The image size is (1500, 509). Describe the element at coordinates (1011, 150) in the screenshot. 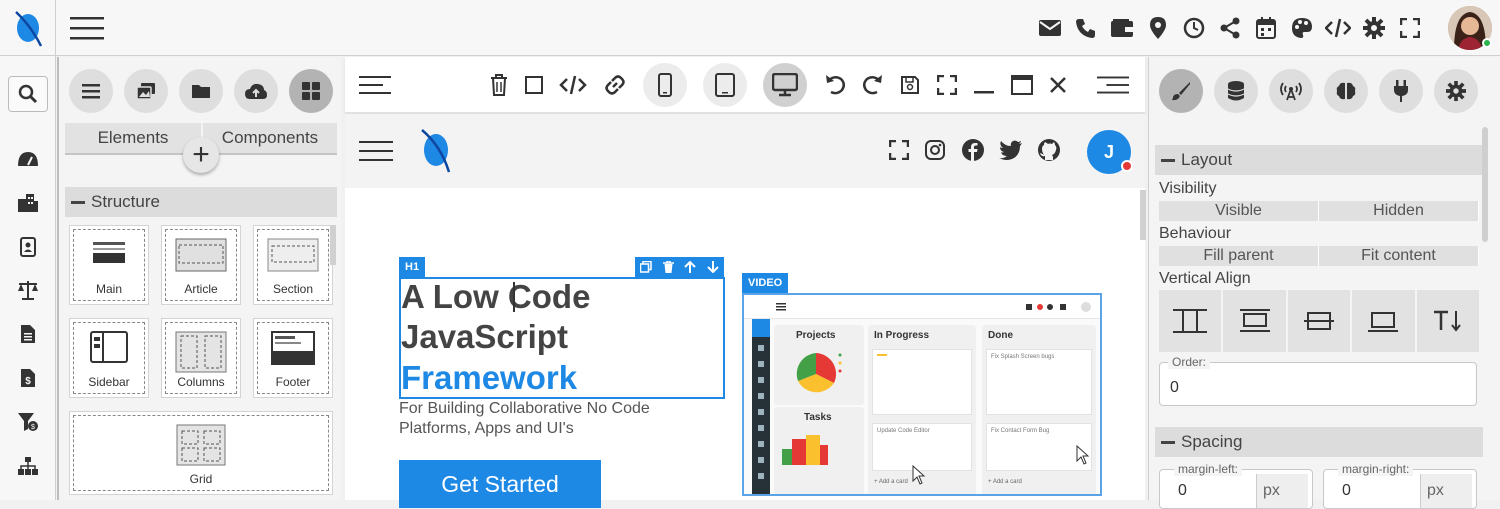

I see `twitter-icon` at that location.